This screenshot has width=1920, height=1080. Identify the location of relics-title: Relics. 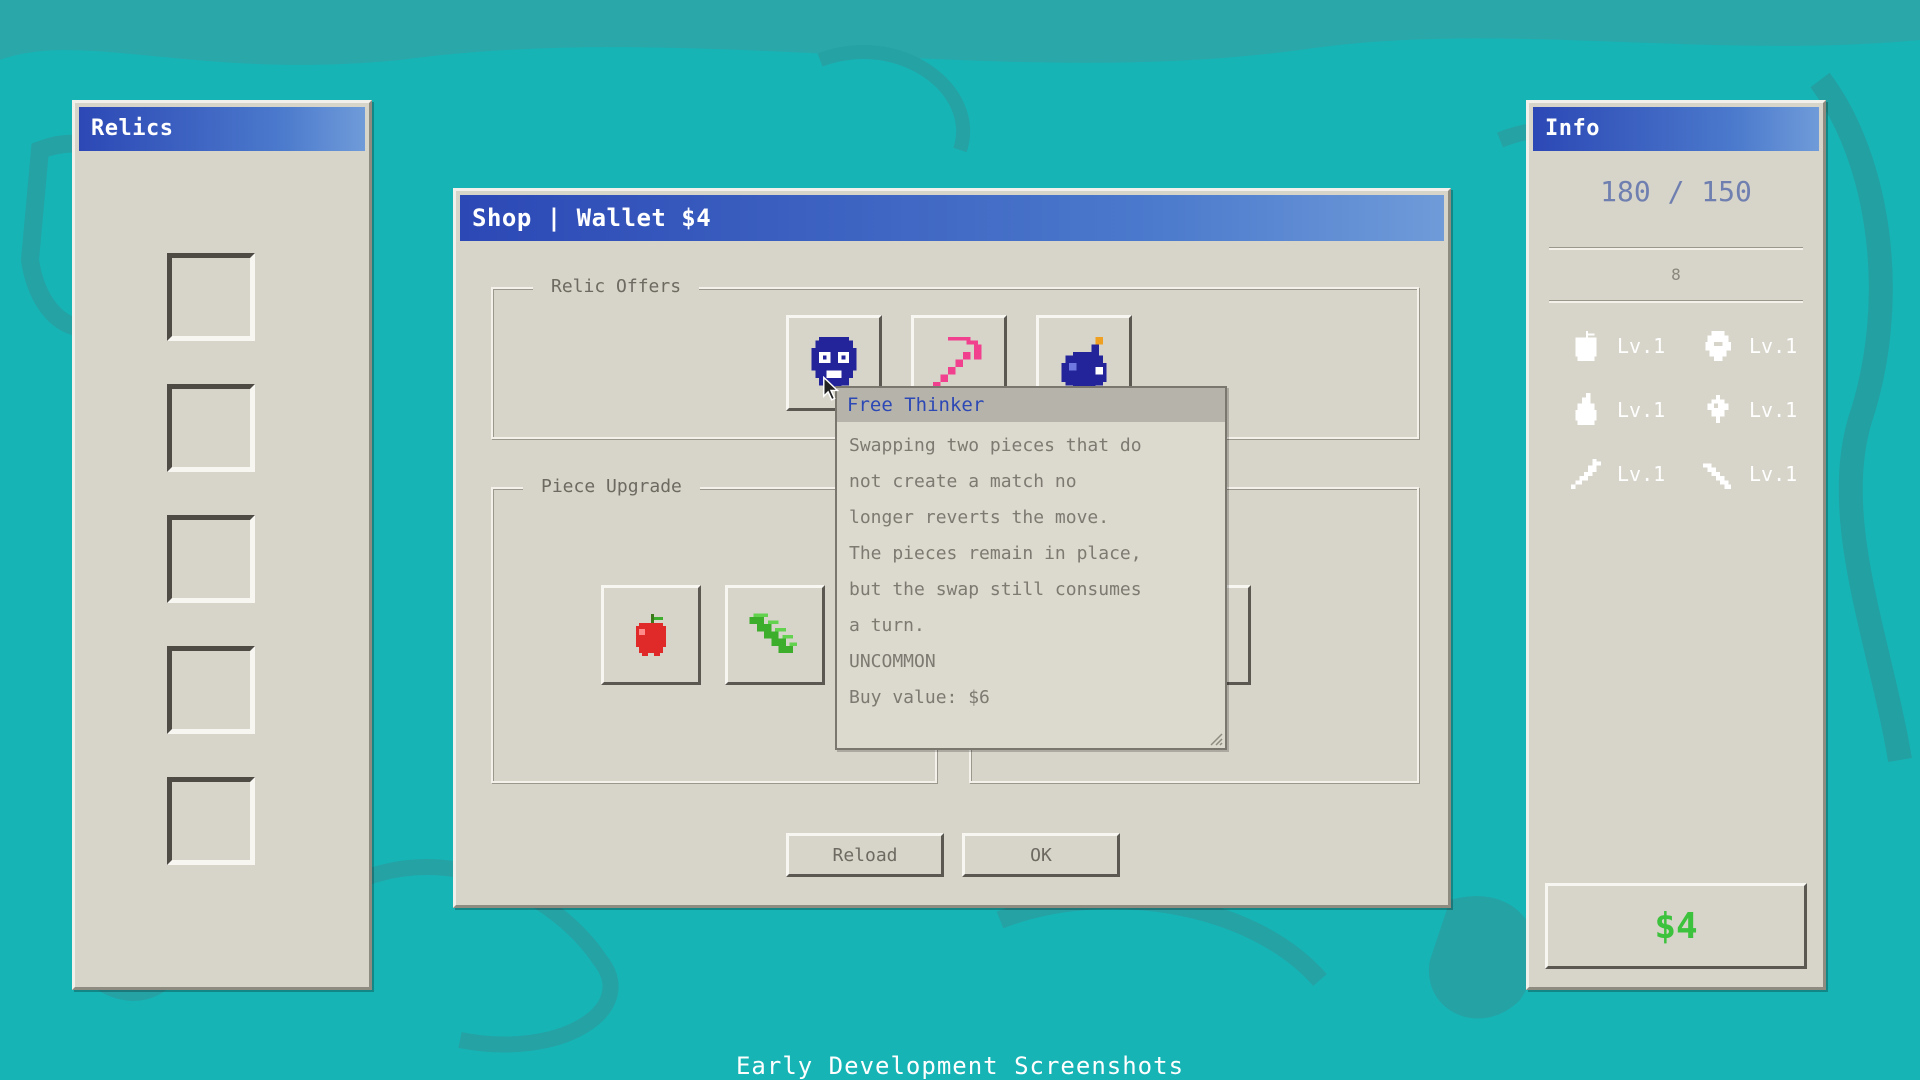
(222, 129).